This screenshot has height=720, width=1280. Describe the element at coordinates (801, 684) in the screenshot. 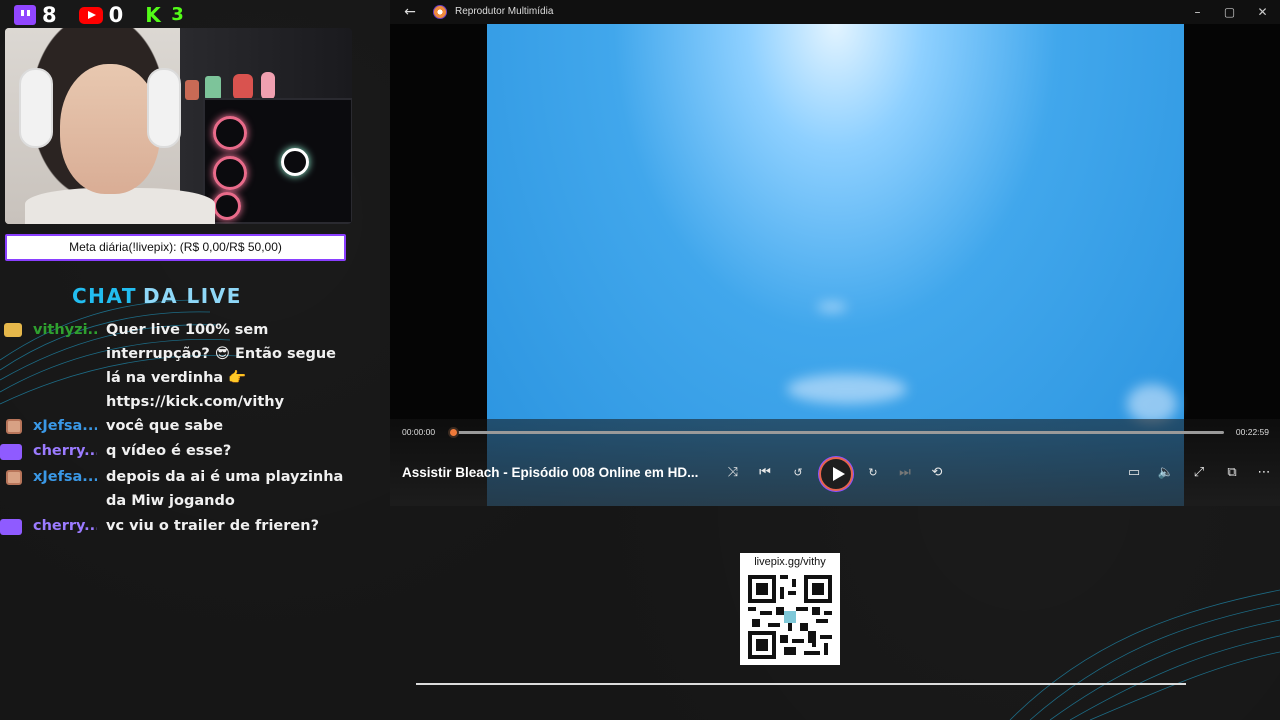

I see `divider-line` at that location.